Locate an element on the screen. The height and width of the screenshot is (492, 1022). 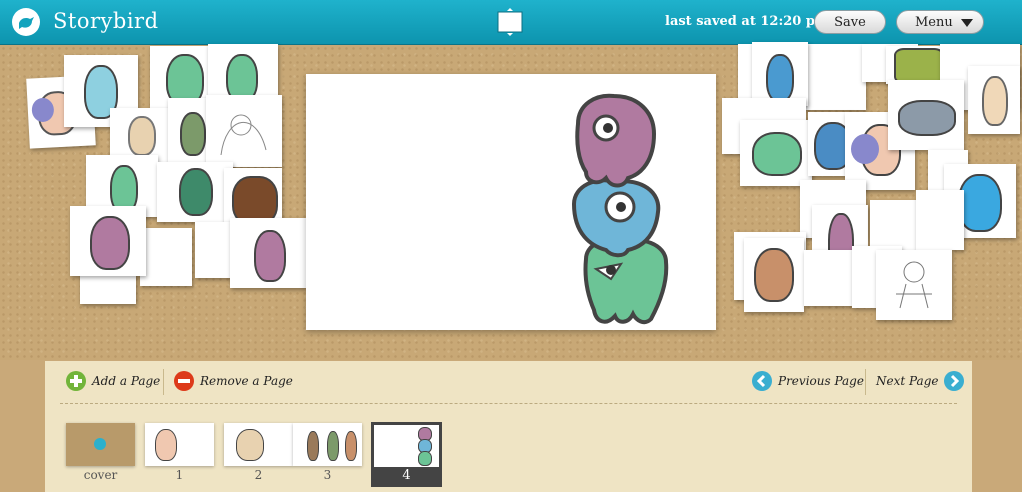
previous-page-button: Previous Page is located at coordinates (808, 381).